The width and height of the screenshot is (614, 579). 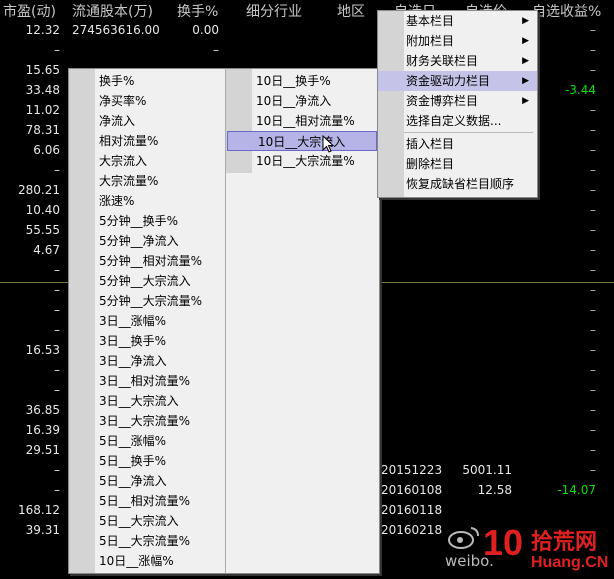 I want to click on cell-sel-return: -3.44, so click(x=580, y=90).